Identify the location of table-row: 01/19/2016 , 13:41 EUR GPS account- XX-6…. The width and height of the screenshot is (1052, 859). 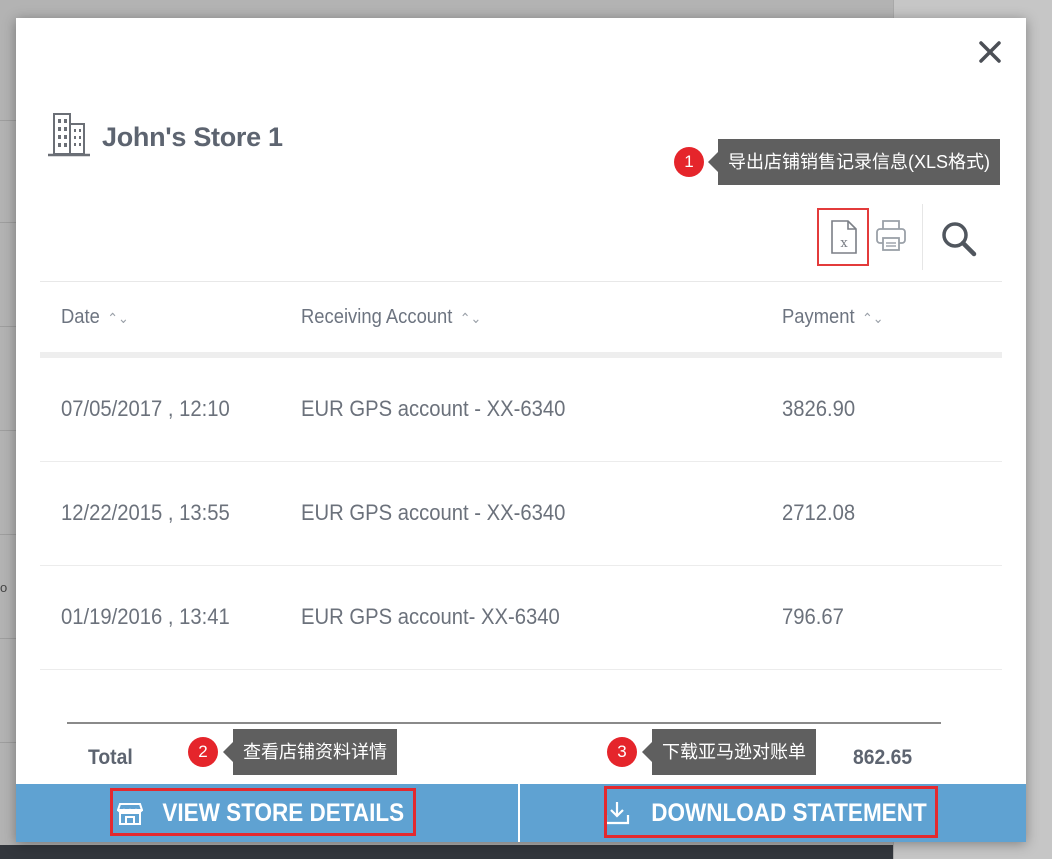
(521, 618).